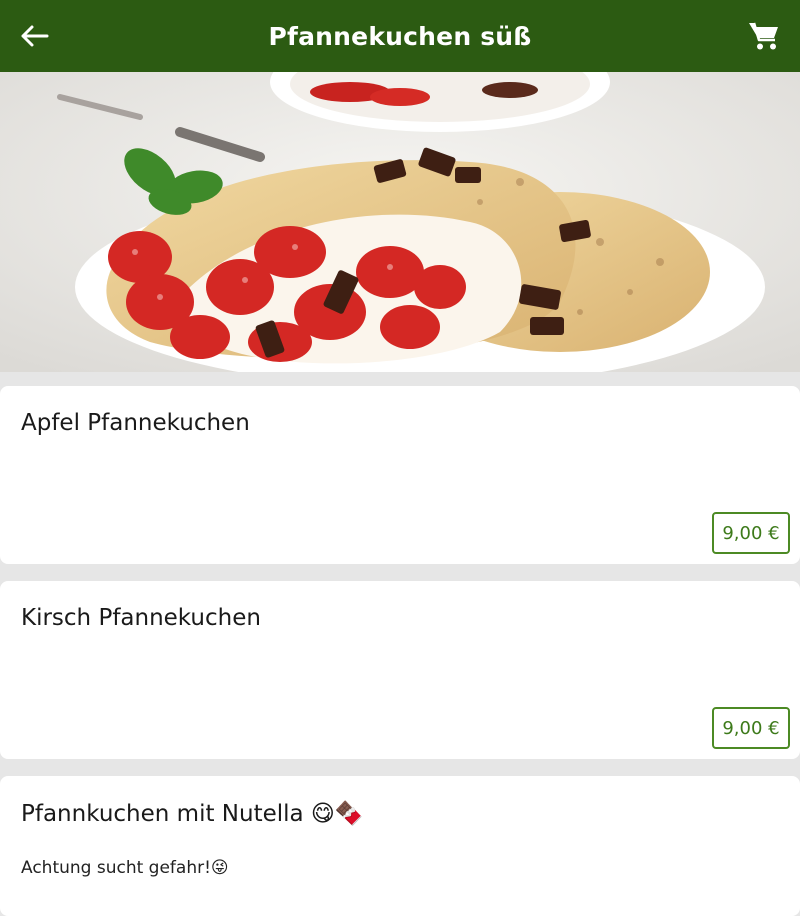 This screenshot has height=916, width=800. I want to click on product-description: Achtung sucht gefahr!😜, so click(125, 868).